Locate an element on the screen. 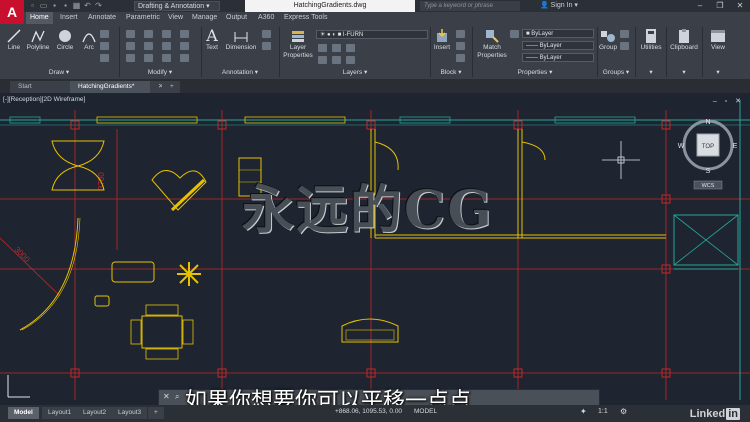 This screenshot has width=750, height=422. tab-a360: A360 is located at coordinates (266, 18).